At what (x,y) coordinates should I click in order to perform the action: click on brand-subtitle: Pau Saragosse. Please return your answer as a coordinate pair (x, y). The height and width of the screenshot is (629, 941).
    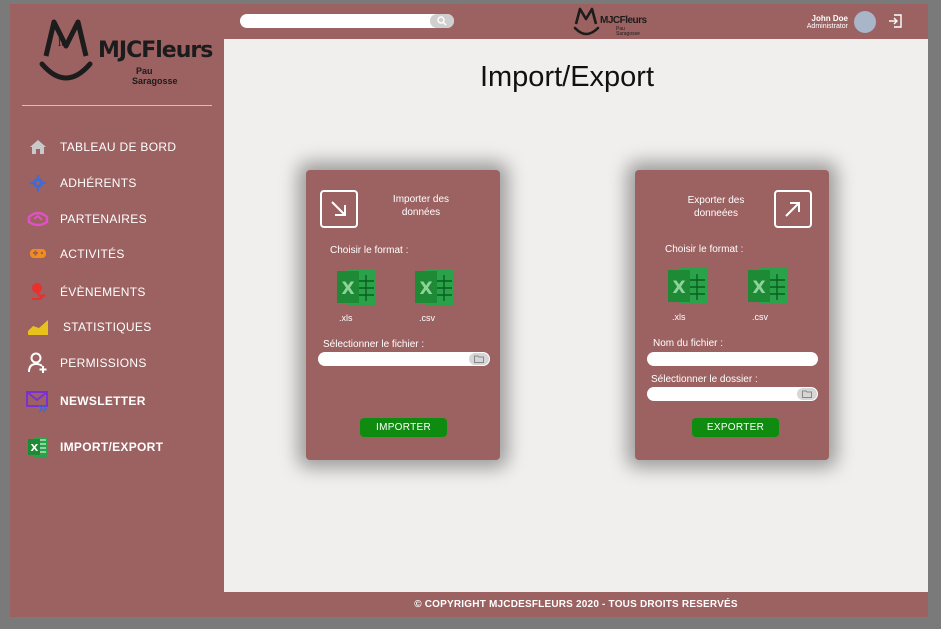
    Looking at the image, I should click on (155, 76).